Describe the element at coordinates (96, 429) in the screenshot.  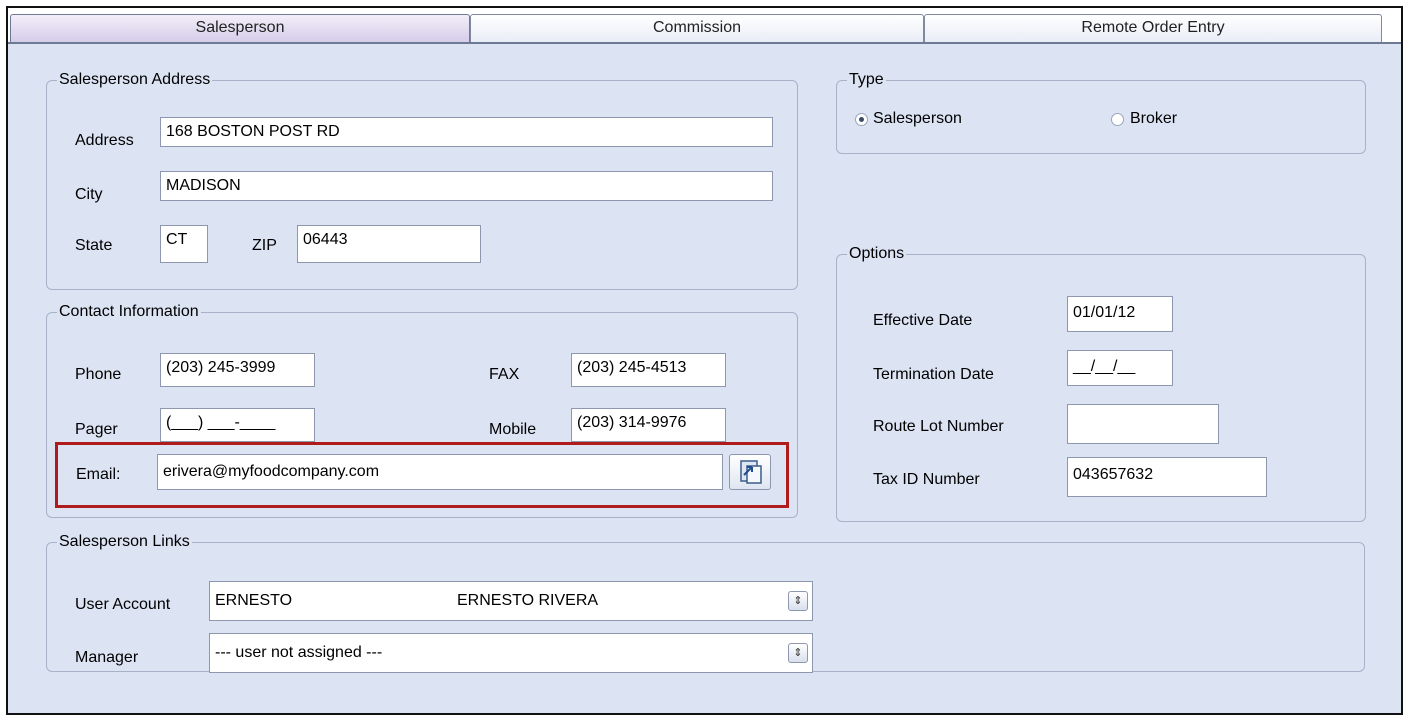
I see `pager-label: Pager` at that location.